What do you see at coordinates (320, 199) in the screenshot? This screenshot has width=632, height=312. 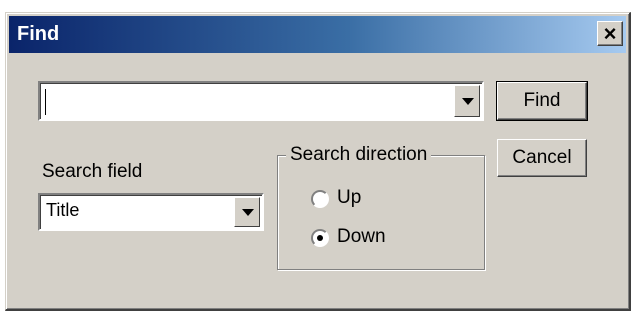 I see `radio-up` at bounding box center [320, 199].